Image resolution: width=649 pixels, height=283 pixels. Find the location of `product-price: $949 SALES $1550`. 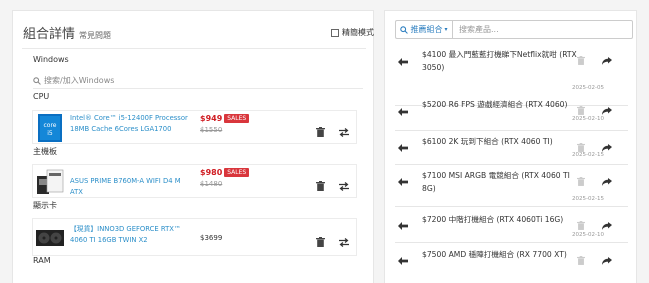

product-price: $949 SALES $1550 is located at coordinates (225, 124).